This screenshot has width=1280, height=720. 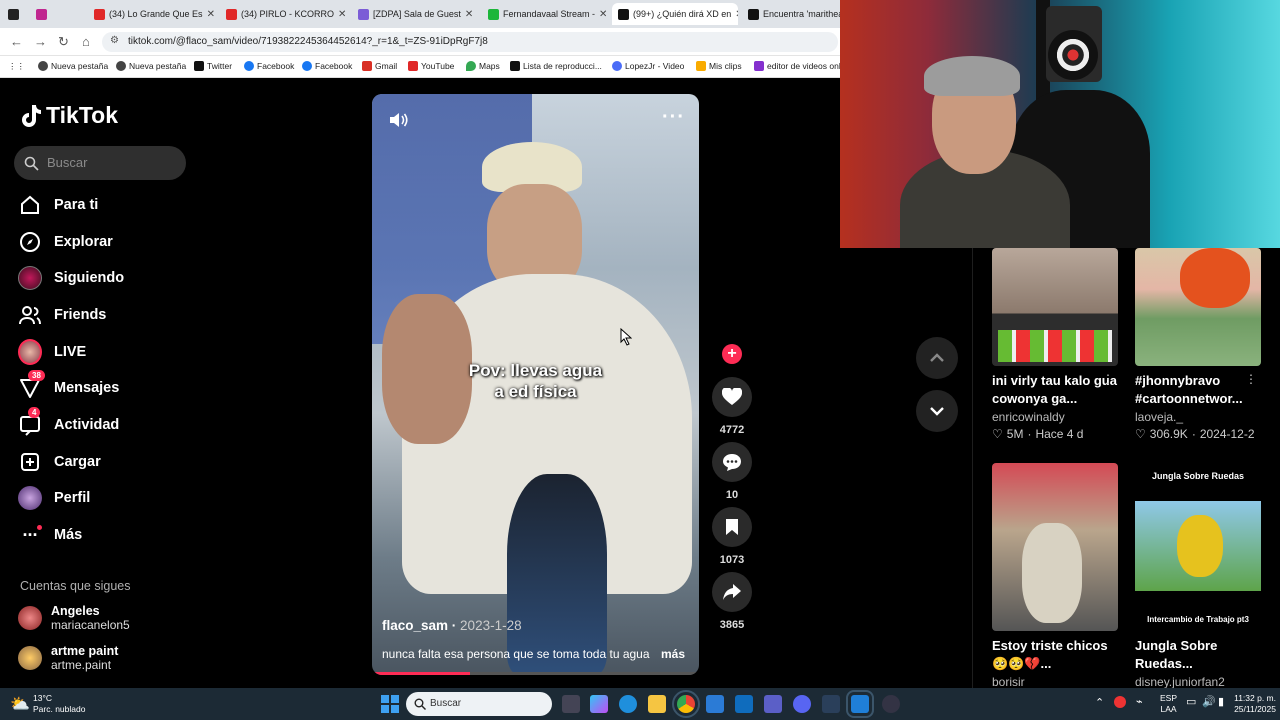 What do you see at coordinates (937, 411) in the screenshot?
I see `next-video-button` at bounding box center [937, 411].